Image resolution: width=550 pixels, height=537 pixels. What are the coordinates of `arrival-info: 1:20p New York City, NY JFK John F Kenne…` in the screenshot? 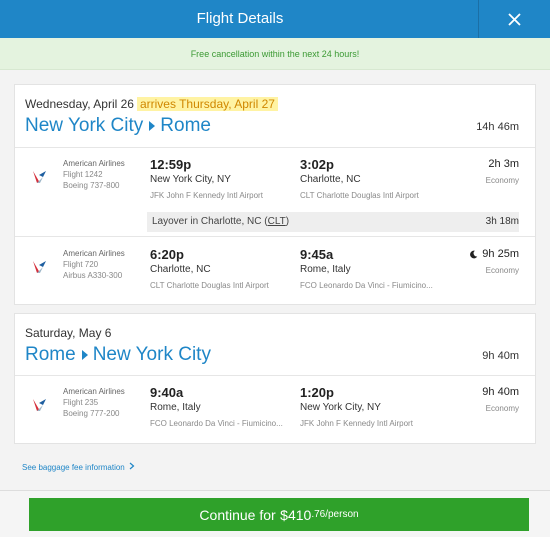 It's located at (370, 406).